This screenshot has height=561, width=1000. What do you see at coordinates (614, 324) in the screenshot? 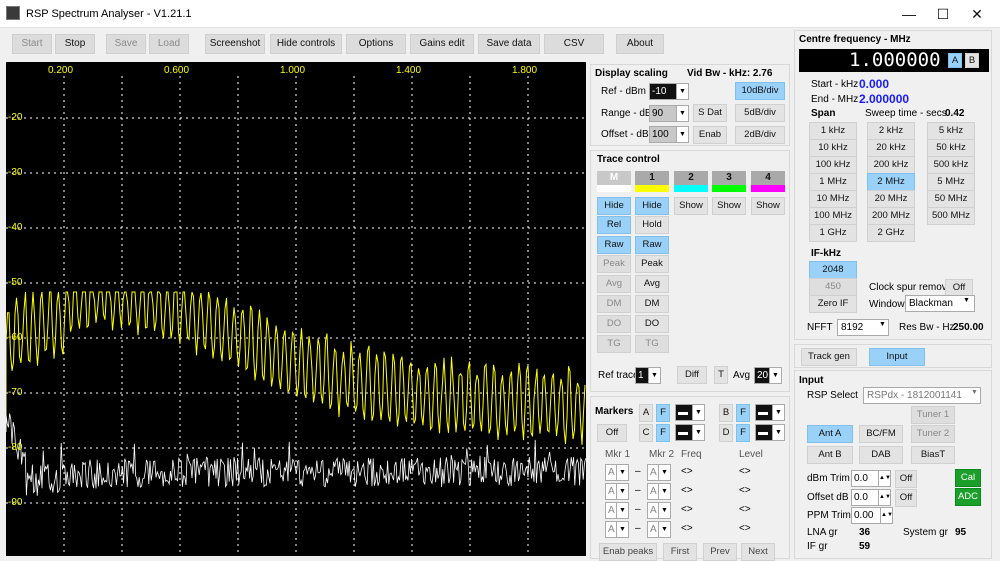
I see `m-do-button: DO` at bounding box center [614, 324].